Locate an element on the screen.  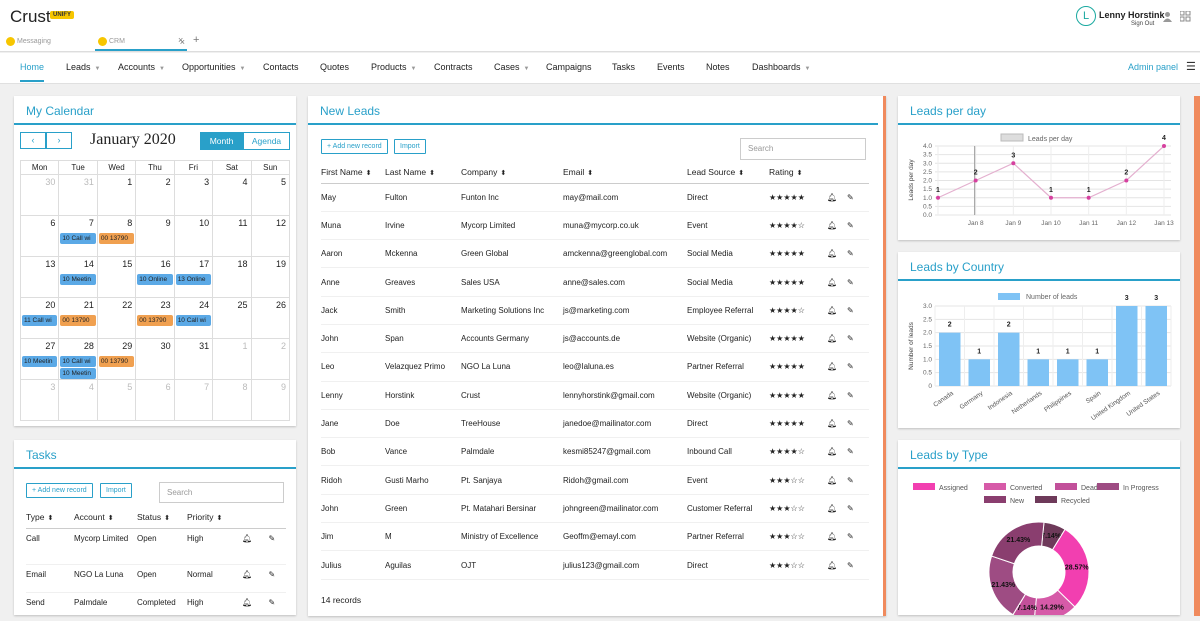
calendar-event: 10 Online is located at coordinates (155, 279).